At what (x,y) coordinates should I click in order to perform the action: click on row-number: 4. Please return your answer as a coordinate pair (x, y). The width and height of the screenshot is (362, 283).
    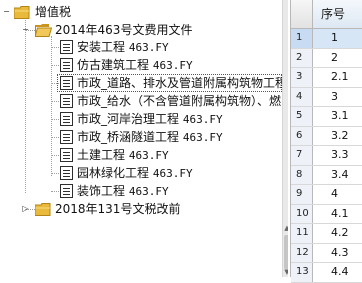
    Looking at the image, I should click on (302, 96).